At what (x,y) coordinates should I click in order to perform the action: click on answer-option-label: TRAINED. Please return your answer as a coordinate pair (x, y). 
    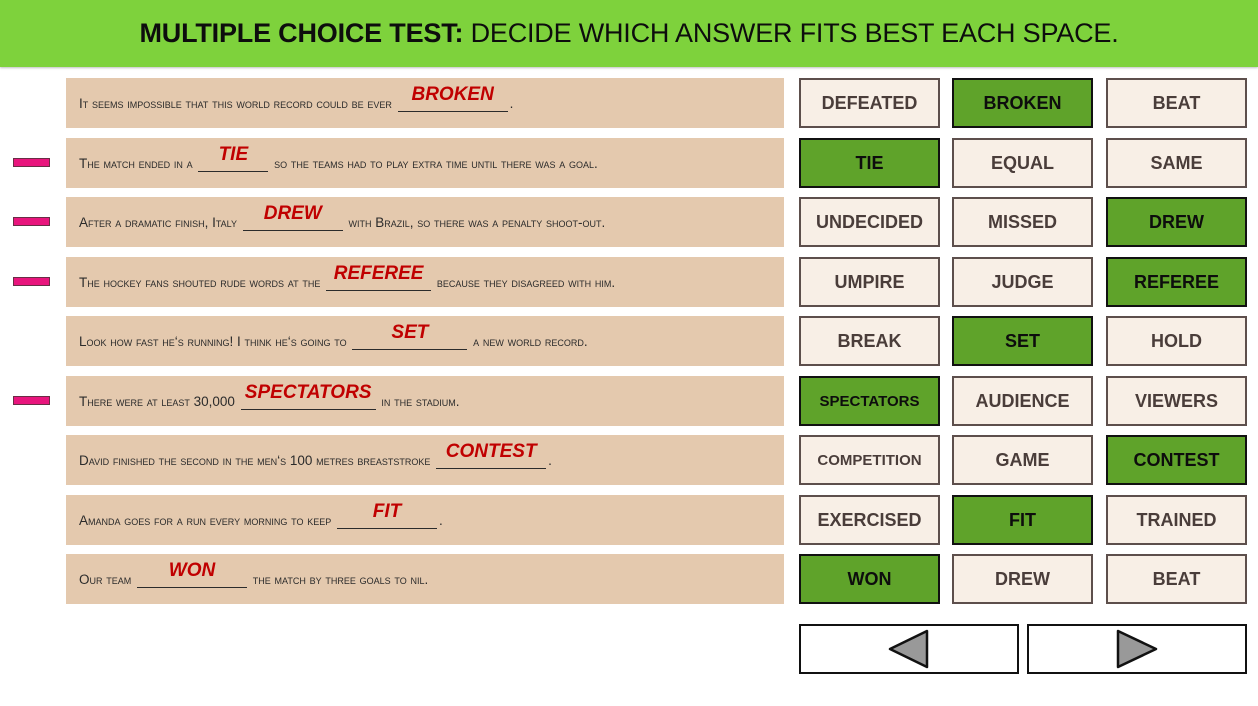
    Looking at the image, I should click on (1176, 519).